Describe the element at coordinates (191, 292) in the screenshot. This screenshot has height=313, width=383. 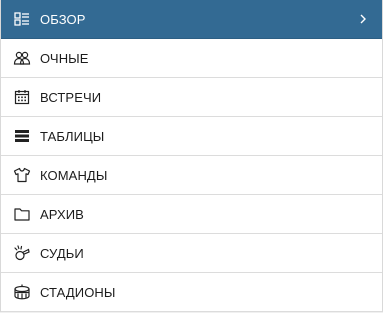
I see `menu-item-stadiums: СТАДИОНЫ` at that location.